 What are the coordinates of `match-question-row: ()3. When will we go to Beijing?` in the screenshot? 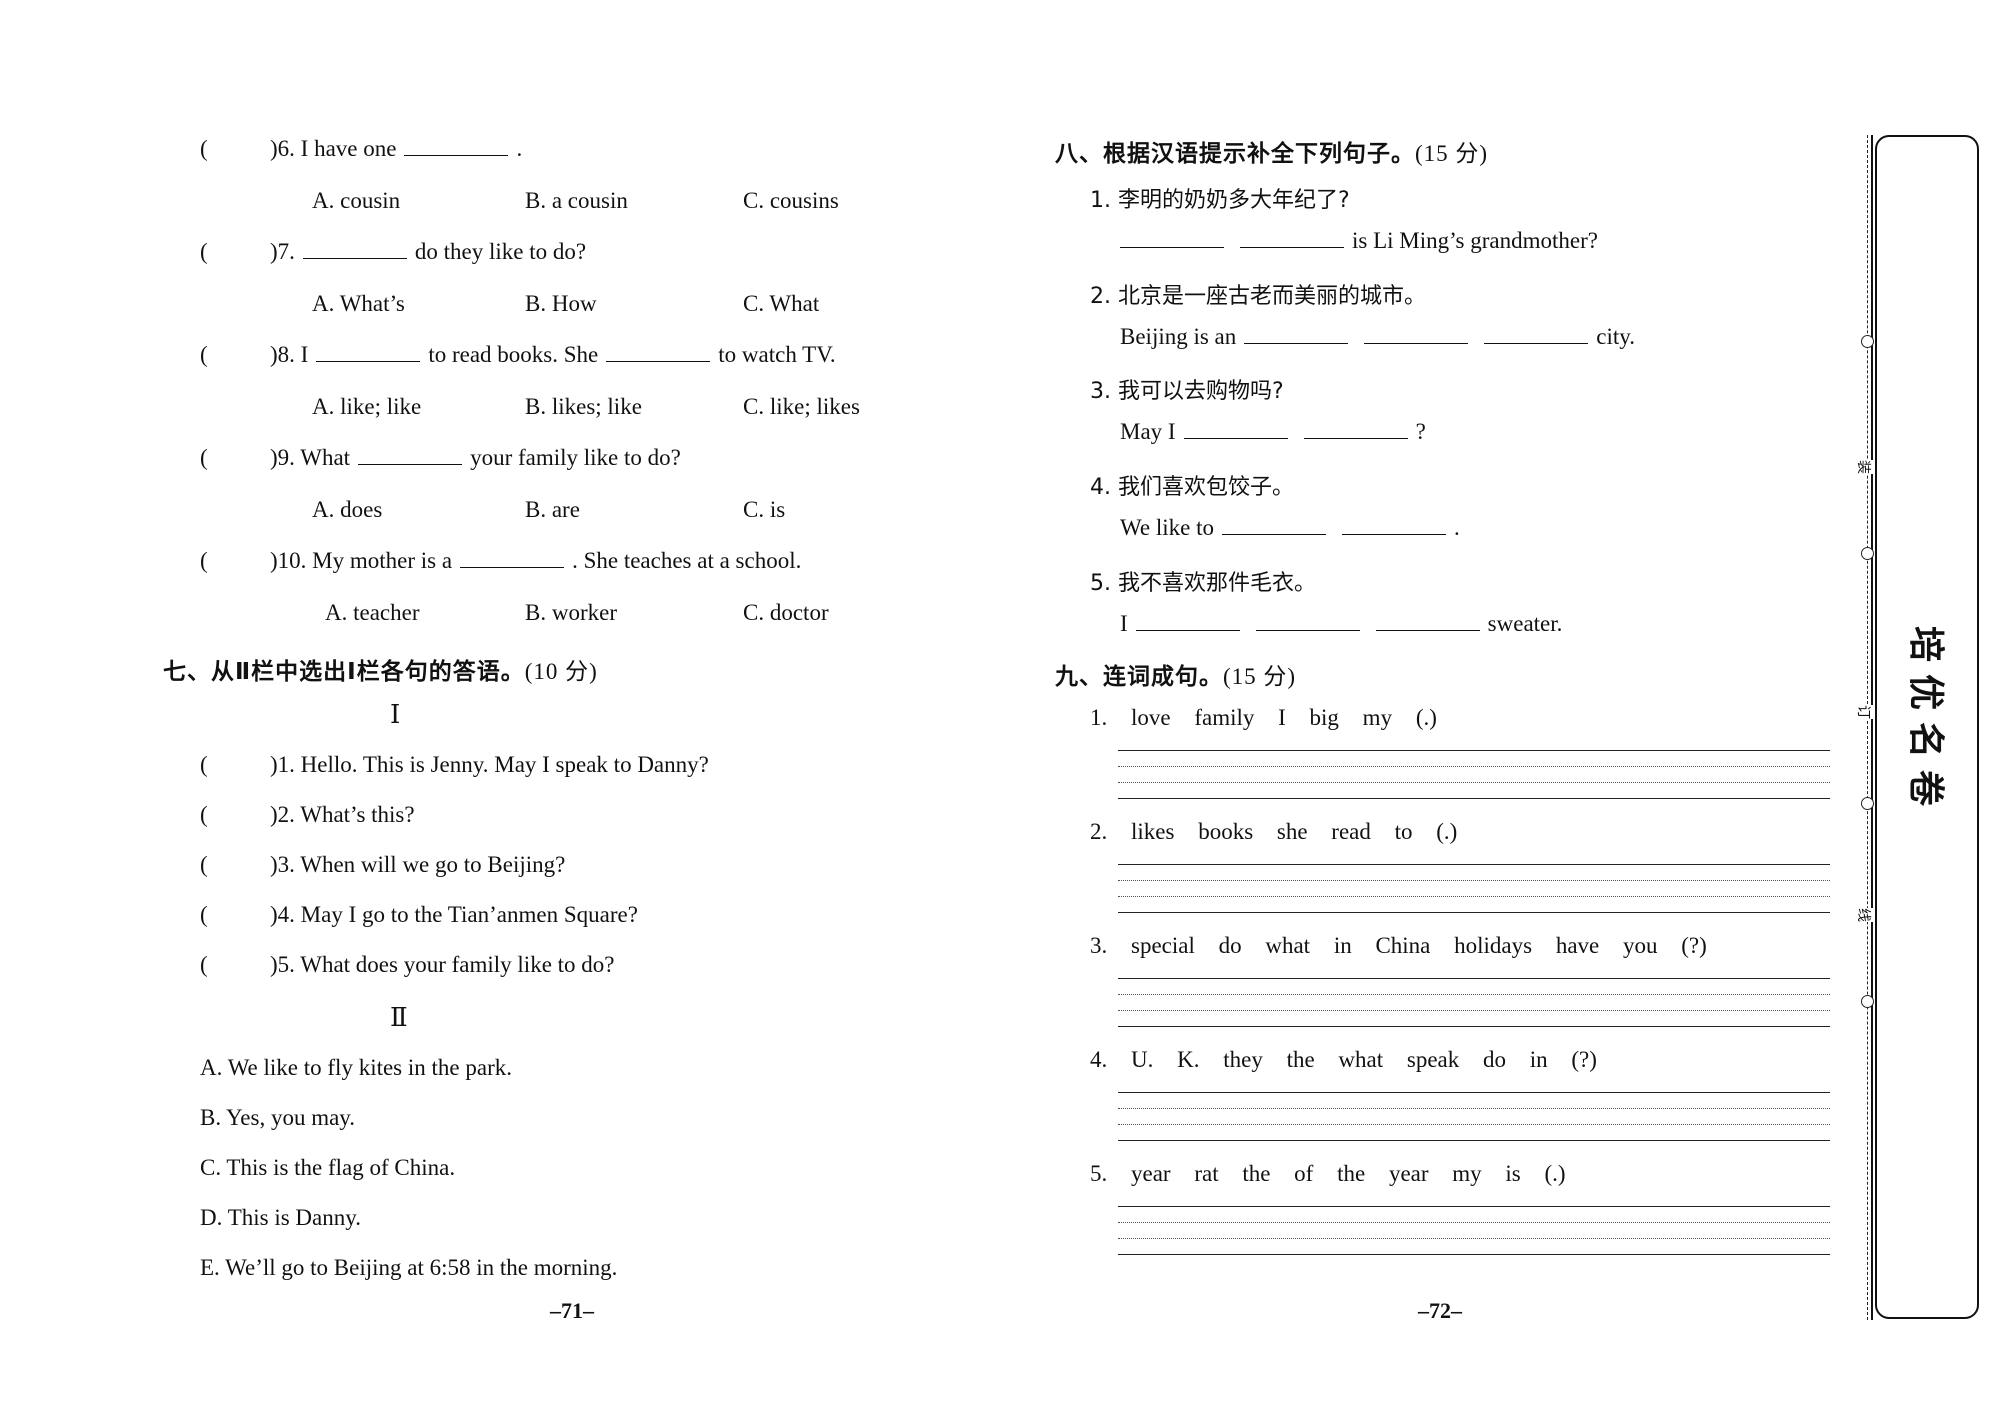 It's located at (382, 865).